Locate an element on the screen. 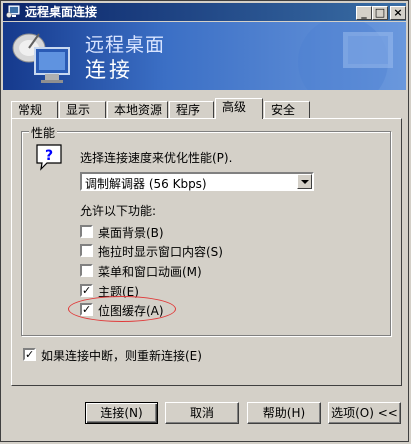  connect-button: 连接(N) is located at coordinates (121, 413).